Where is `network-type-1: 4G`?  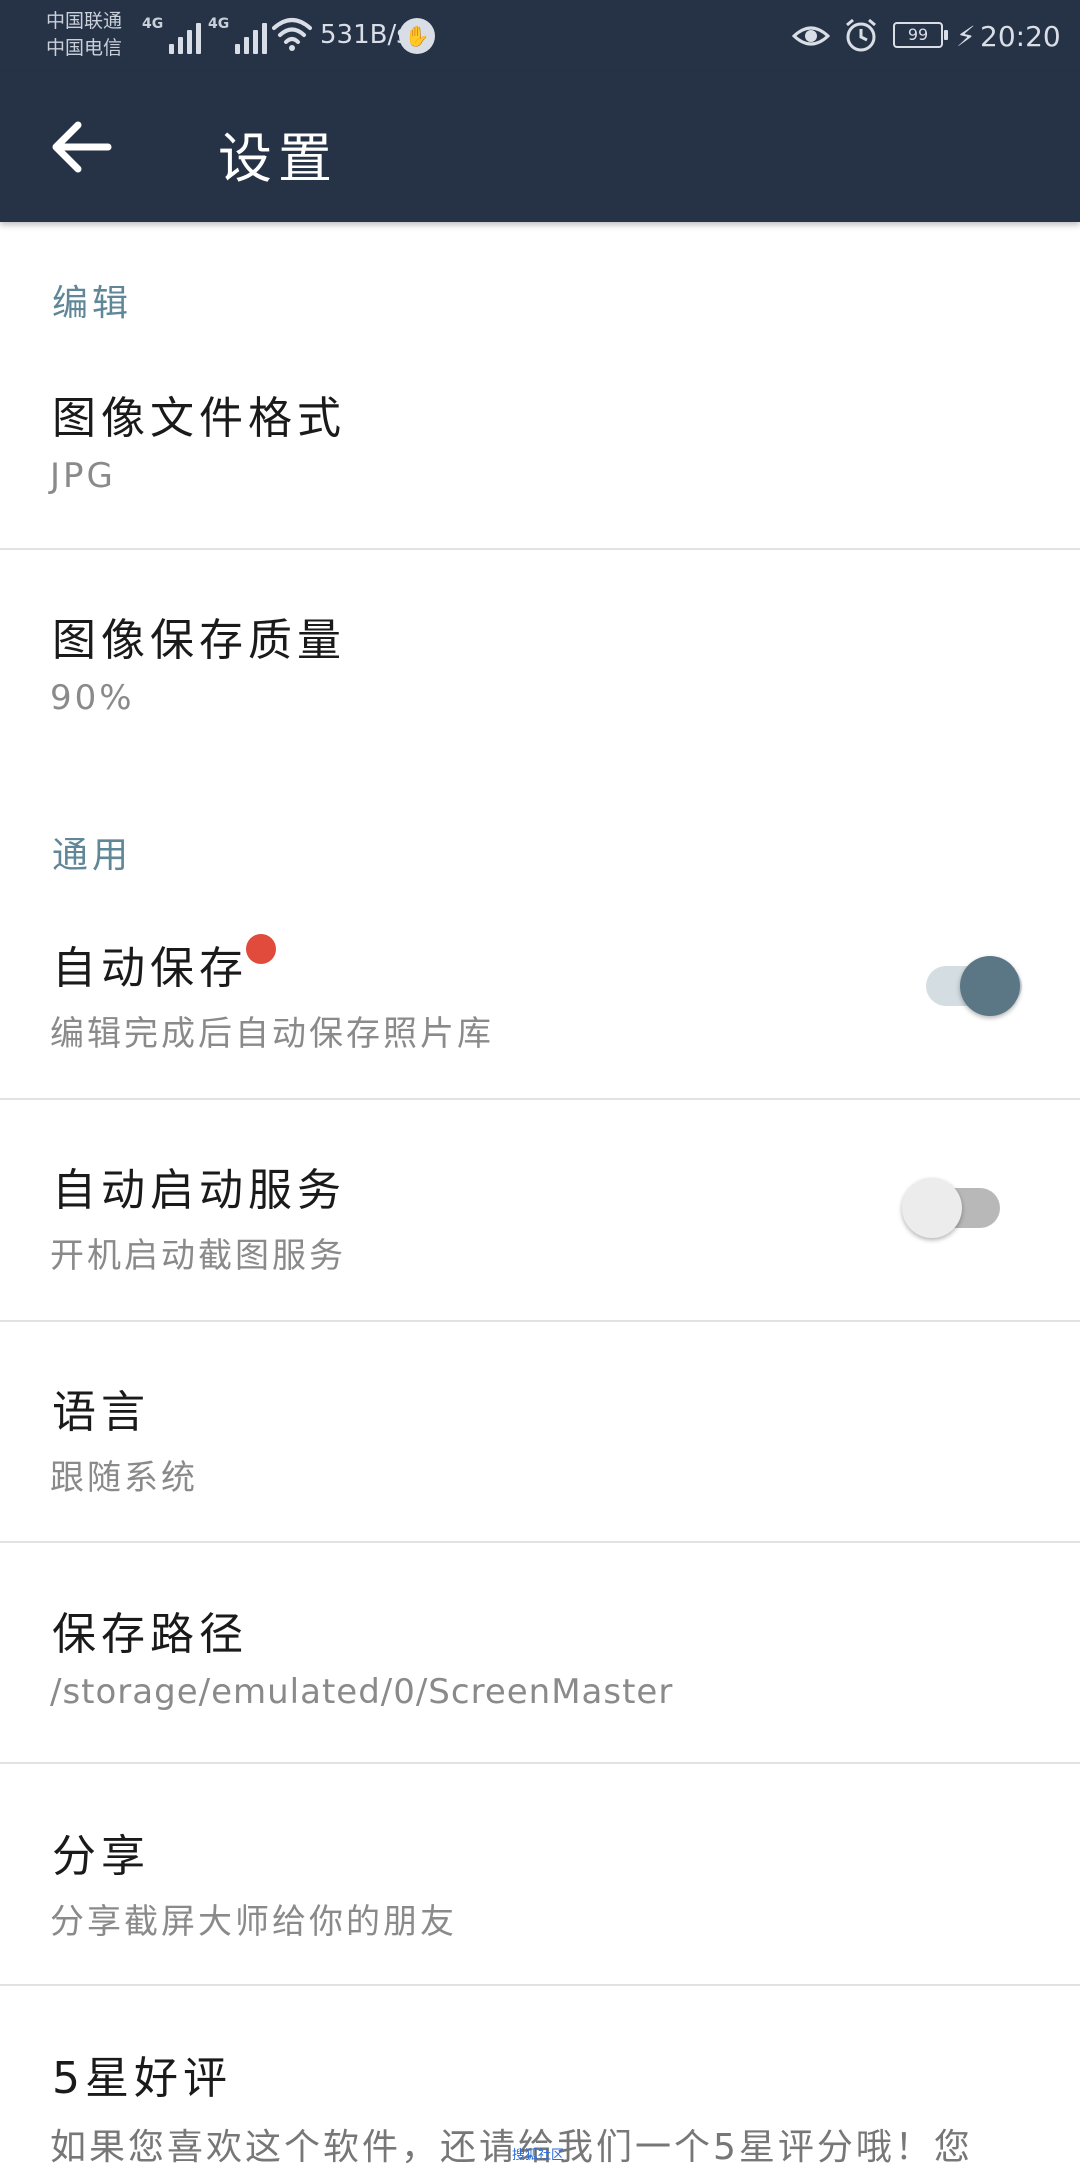
network-type-1: 4G is located at coordinates (153, 24).